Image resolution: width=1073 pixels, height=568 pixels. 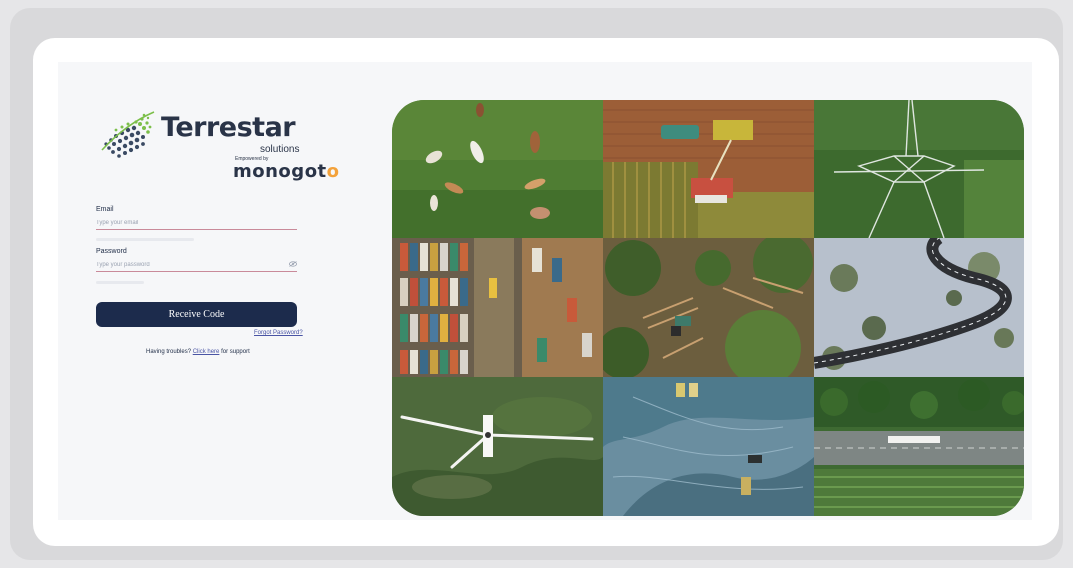 What do you see at coordinates (206, 352) in the screenshot?
I see `support-link: Click here` at bounding box center [206, 352].